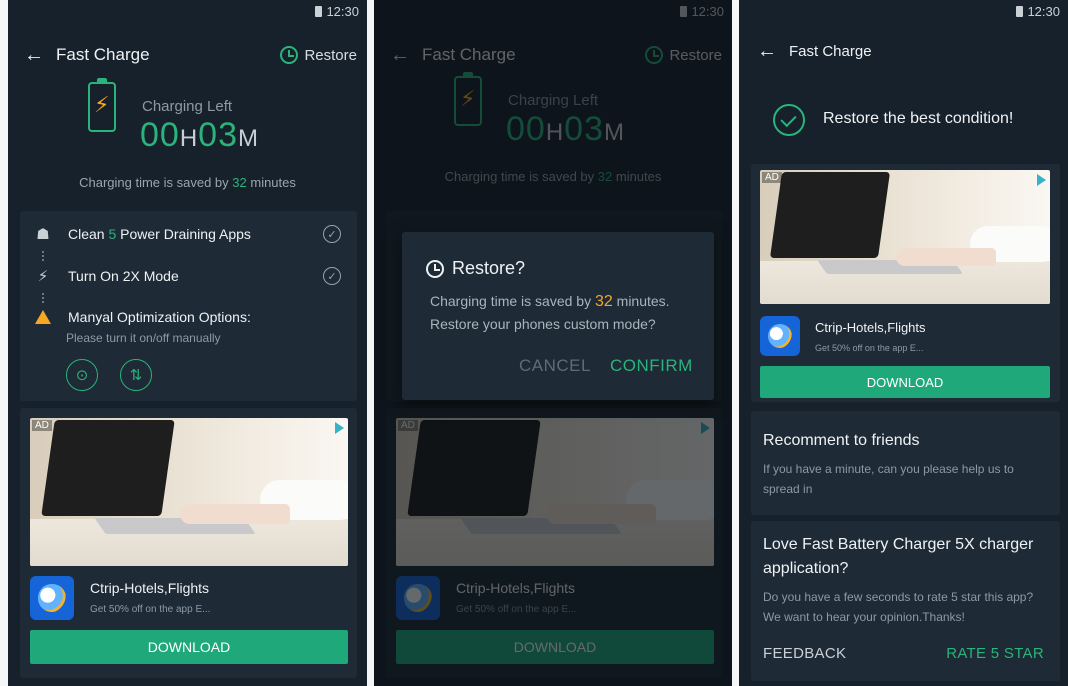 The width and height of the screenshot is (1068, 686). I want to click on success-check-icon, so click(789, 120).